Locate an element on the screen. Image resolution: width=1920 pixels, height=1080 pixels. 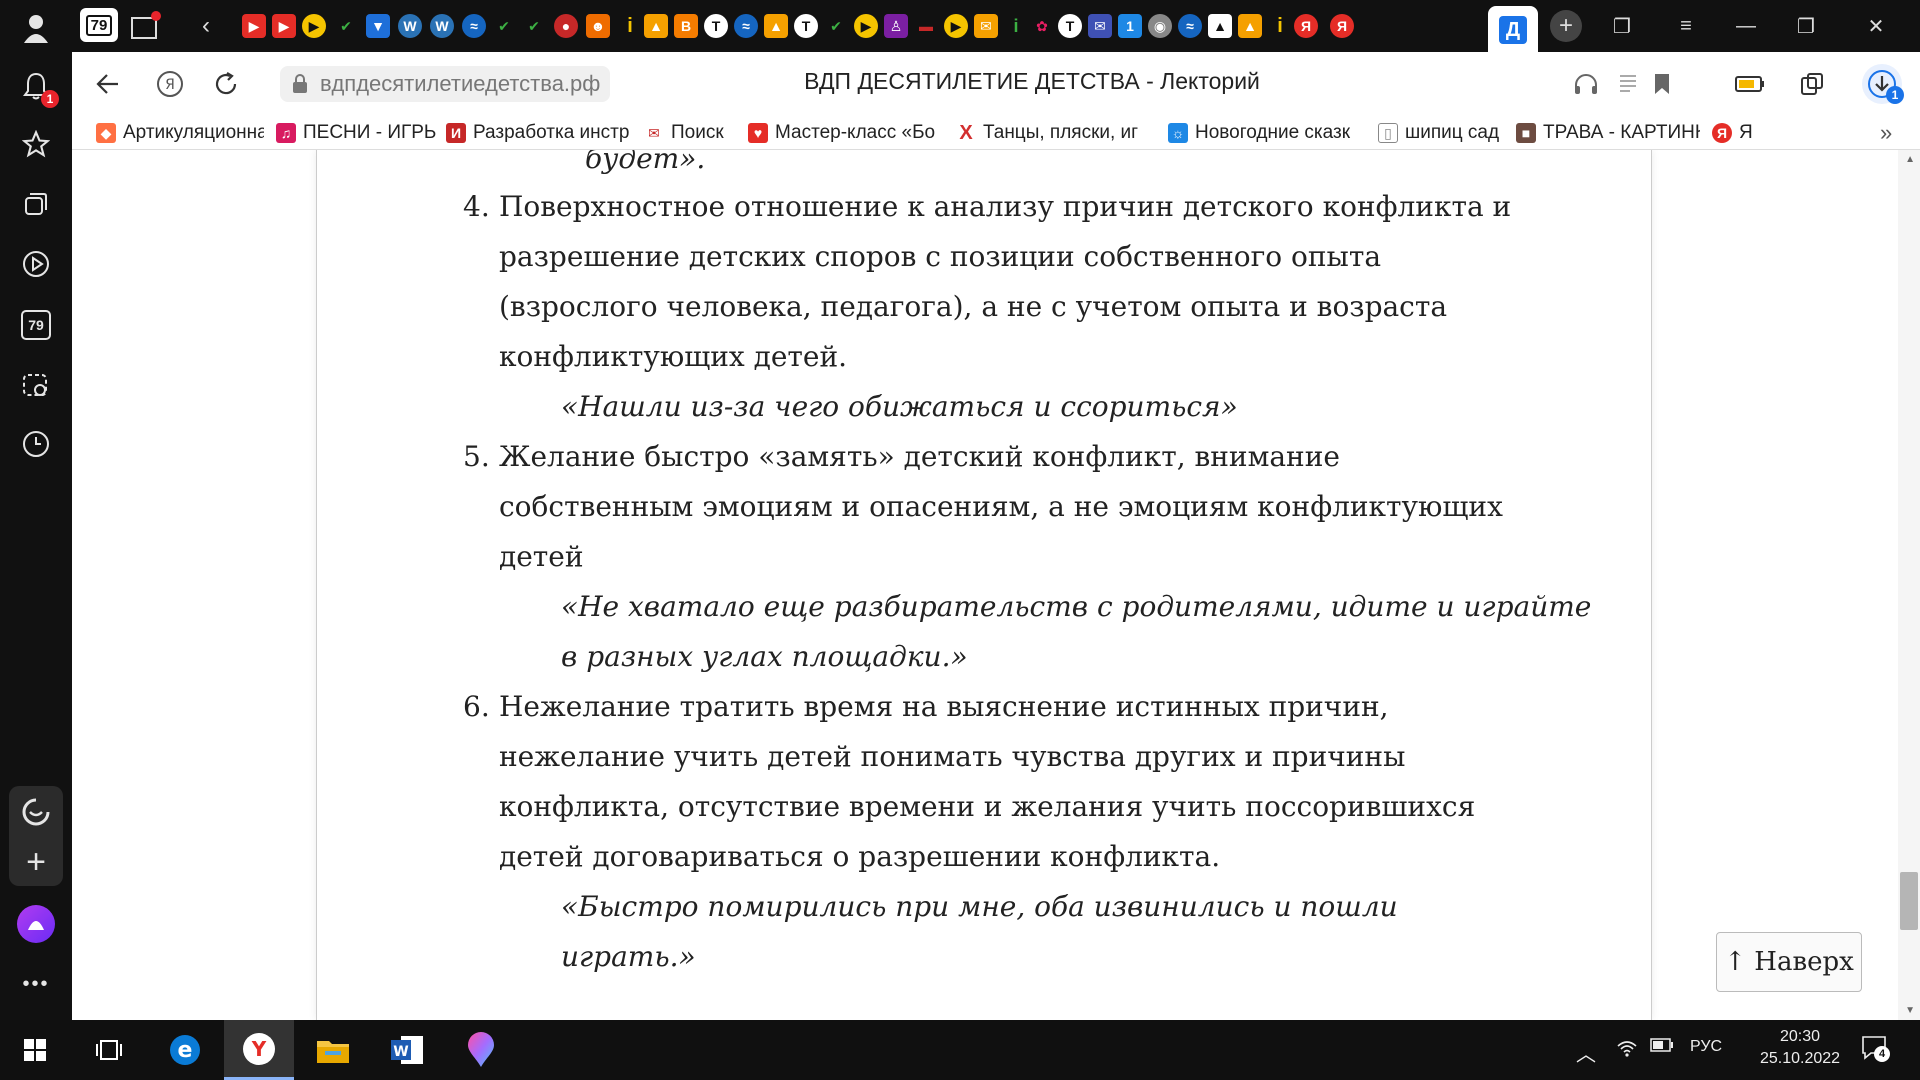
mail-badge-tab-icon: ✉ is located at coordinates (986, 26).